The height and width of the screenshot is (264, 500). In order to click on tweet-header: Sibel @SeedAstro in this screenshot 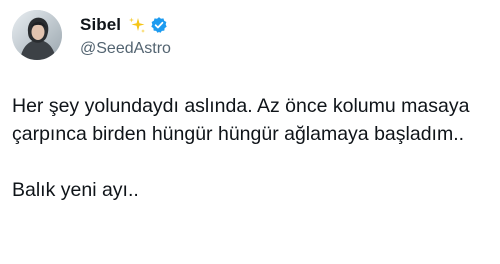, I will do `click(125, 36)`.